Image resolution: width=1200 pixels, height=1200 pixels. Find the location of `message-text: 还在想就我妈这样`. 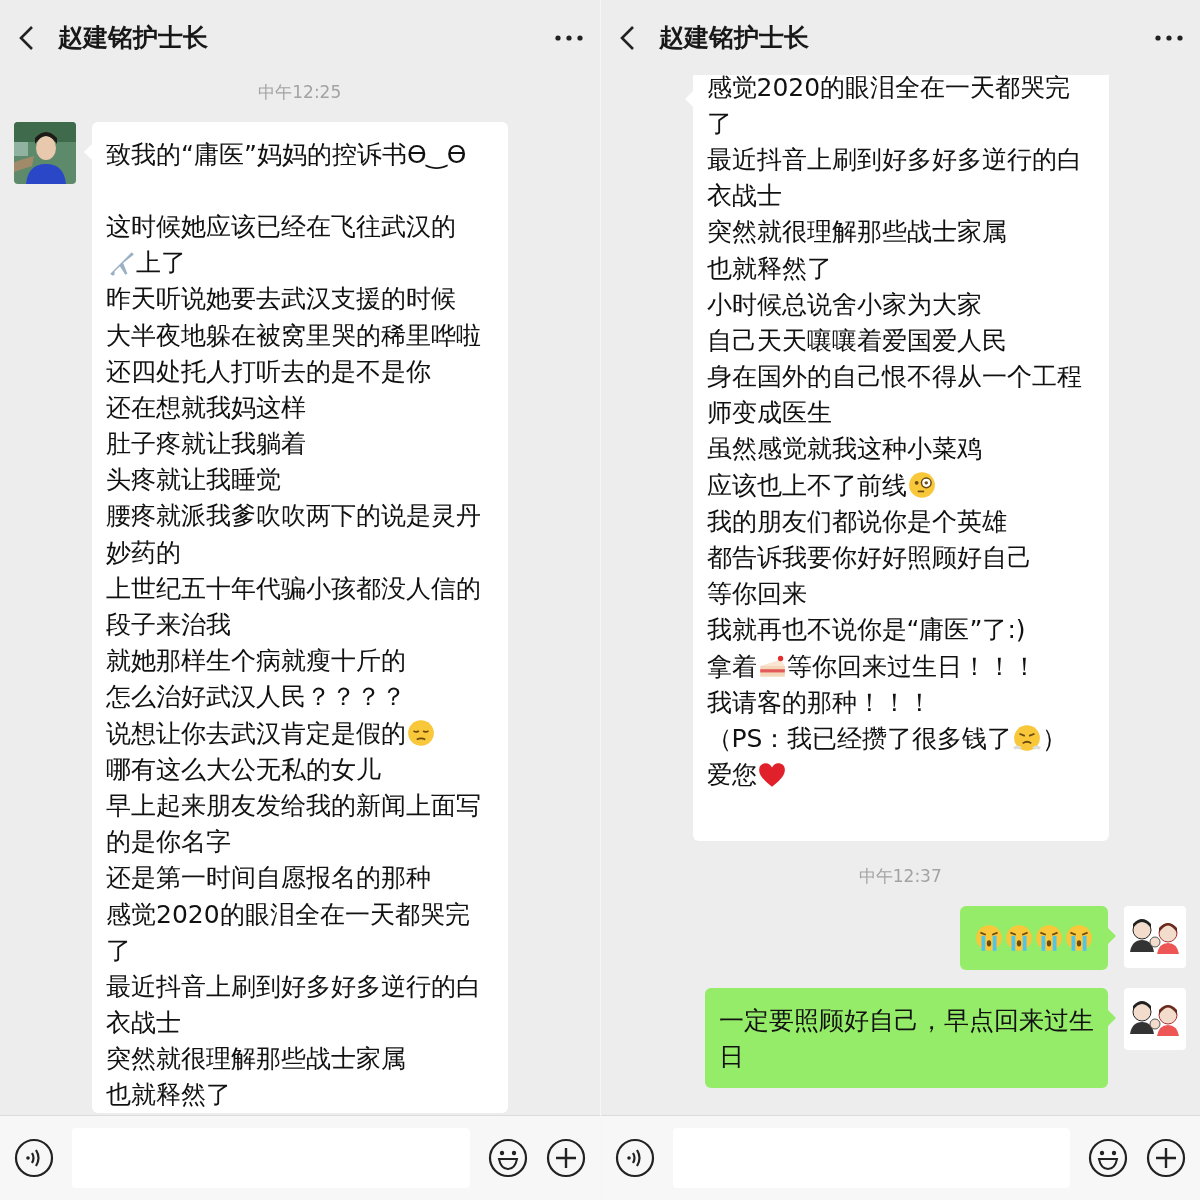

message-text: 还在想就我妈这样 is located at coordinates (206, 407).